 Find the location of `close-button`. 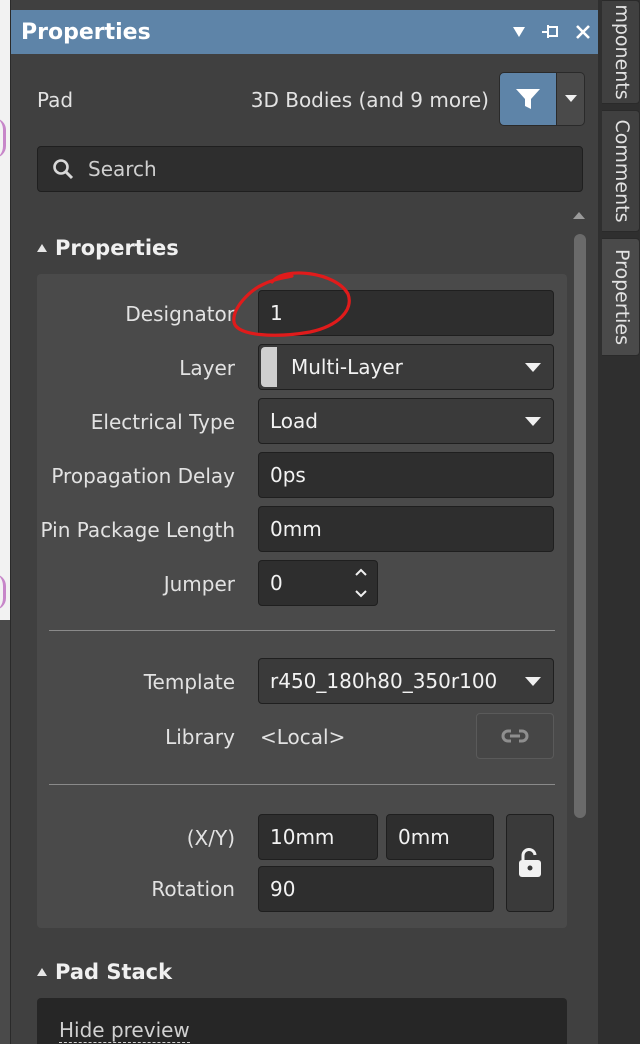

close-button is located at coordinates (583, 32).